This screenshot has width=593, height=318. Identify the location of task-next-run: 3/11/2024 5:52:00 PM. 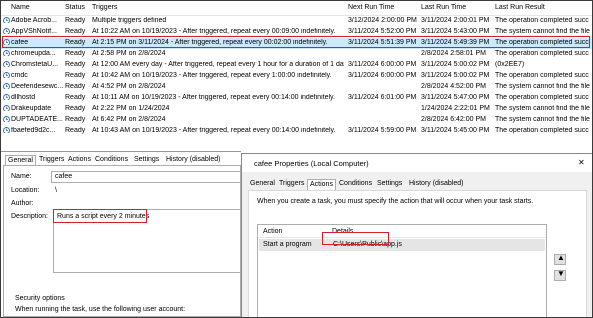
(382, 31).